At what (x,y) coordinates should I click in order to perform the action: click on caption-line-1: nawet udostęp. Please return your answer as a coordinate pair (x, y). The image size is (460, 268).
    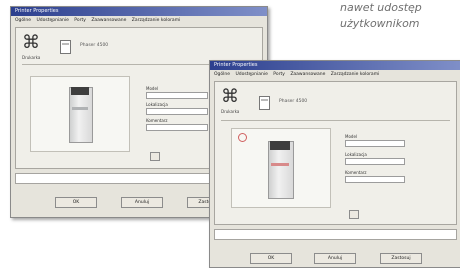
    Looking at the image, I should click on (381, 7).